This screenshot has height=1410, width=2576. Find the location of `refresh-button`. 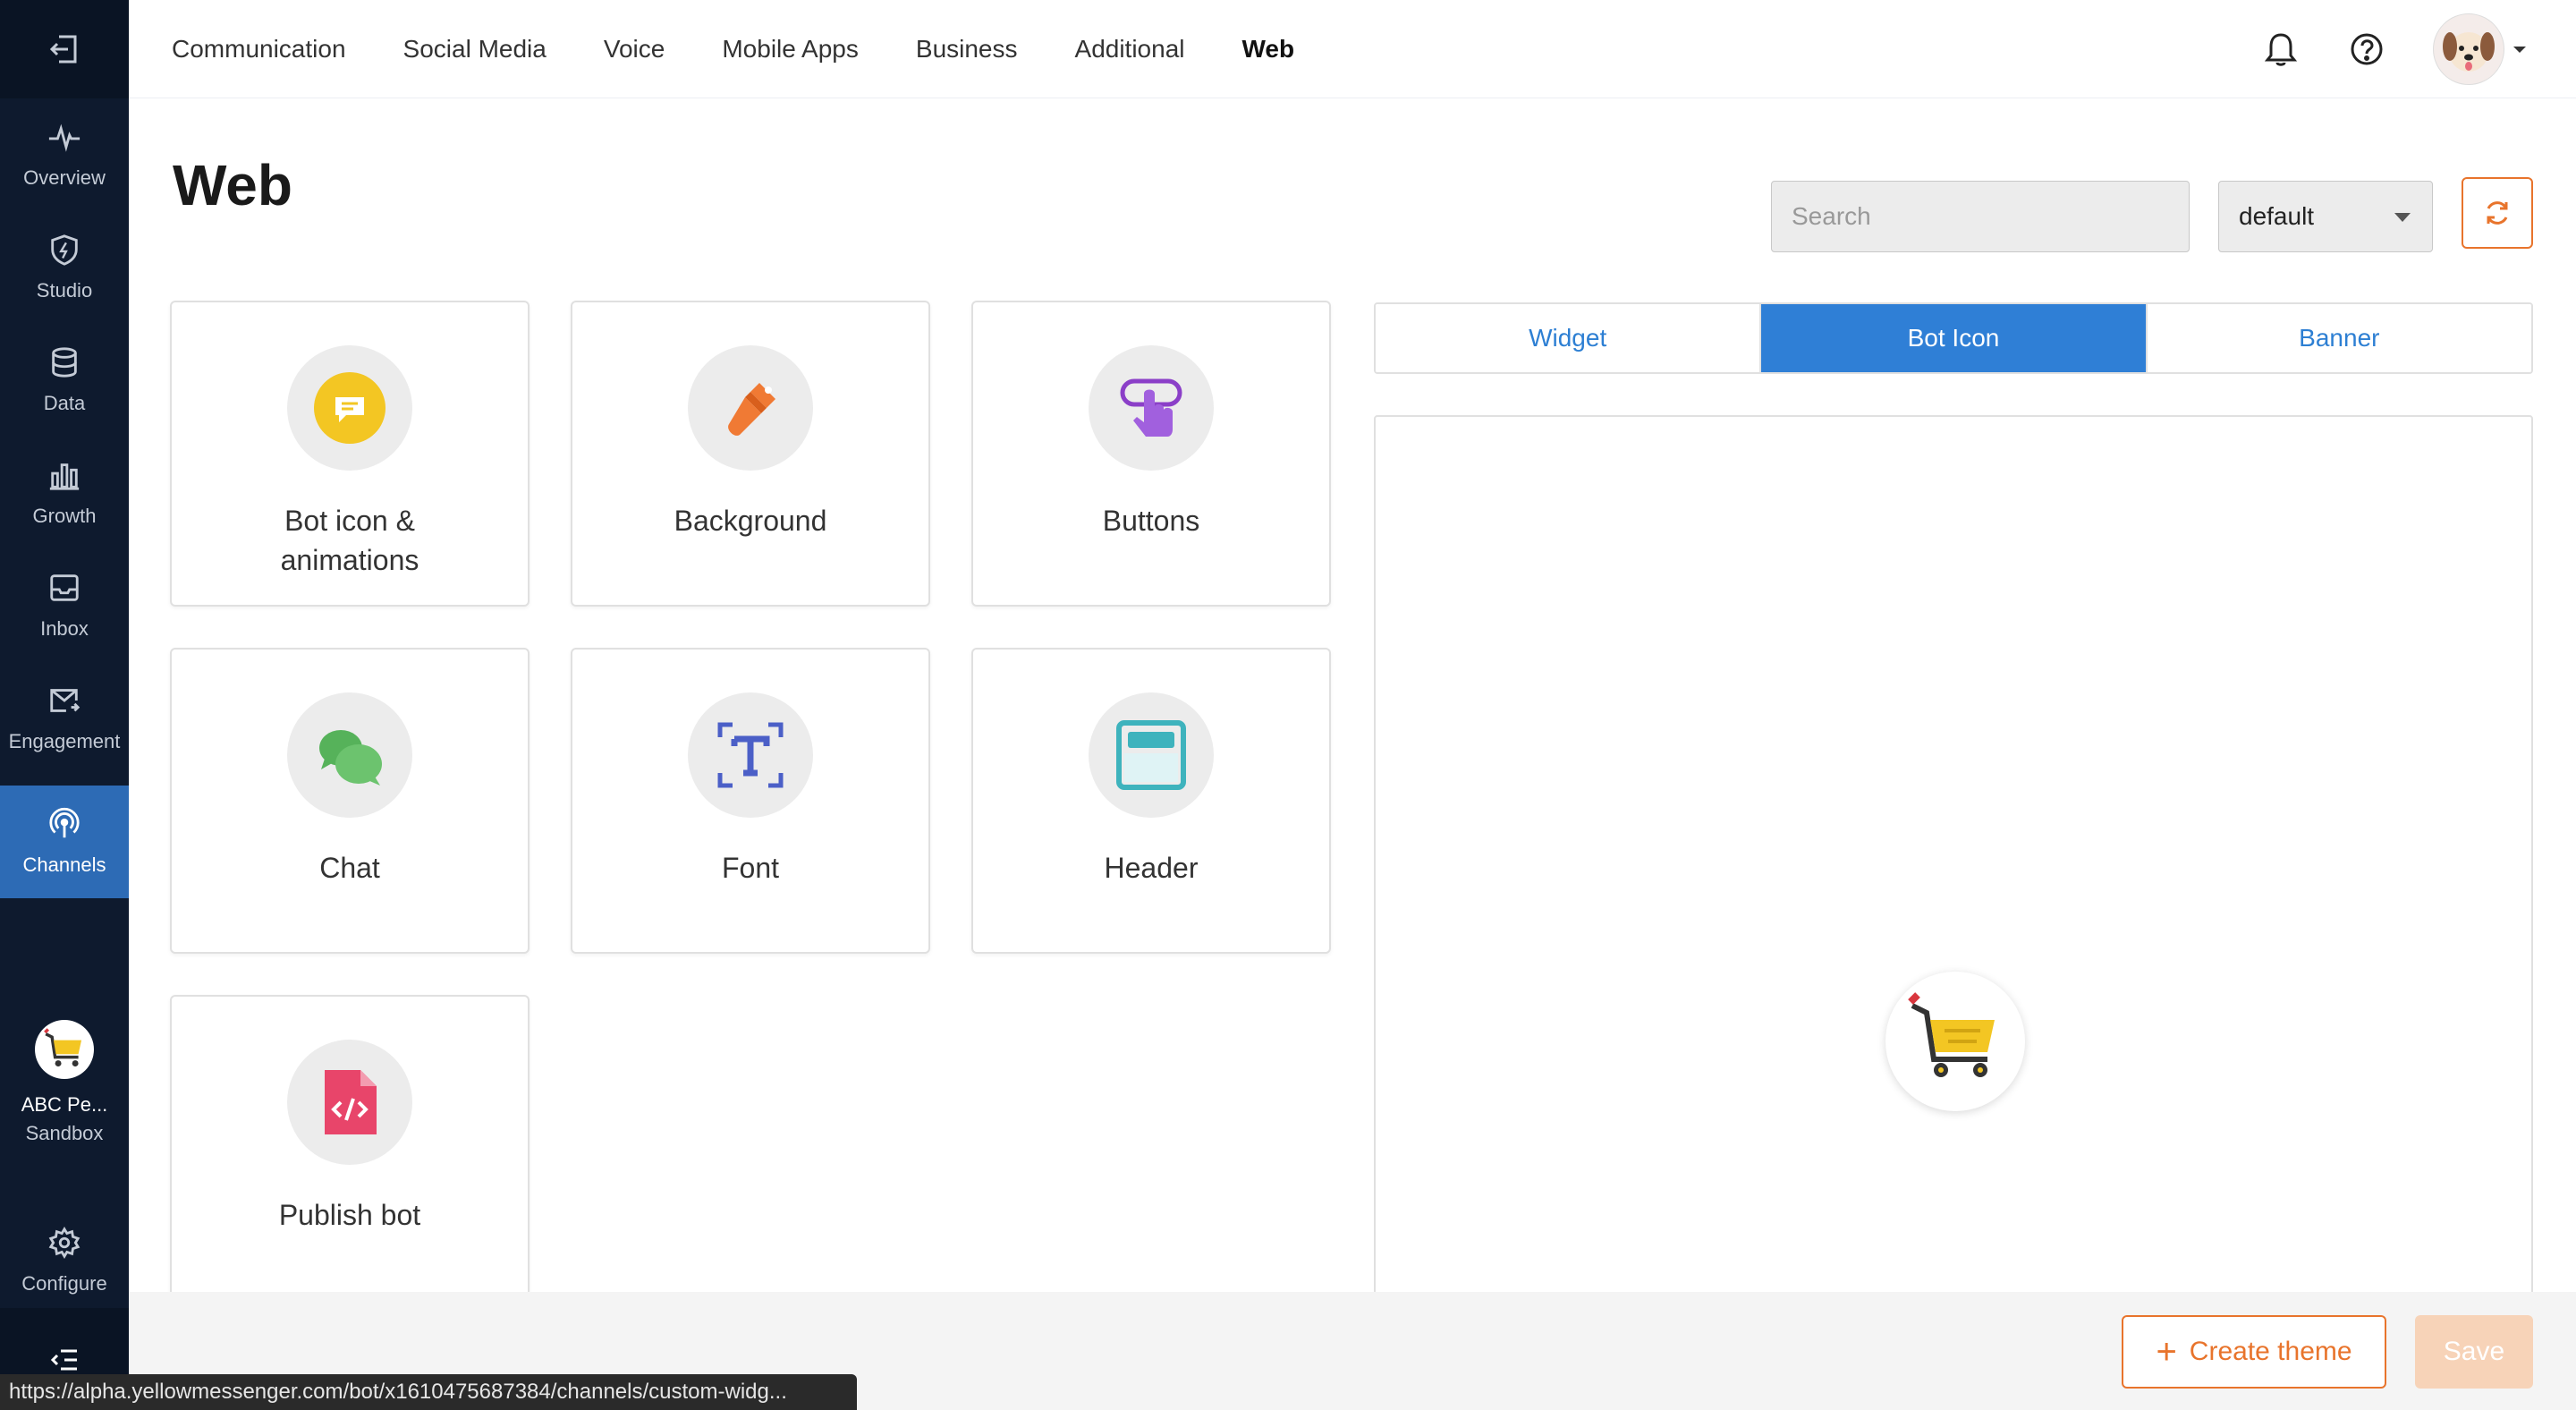

refresh-button is located at coordinates (2497, 213).